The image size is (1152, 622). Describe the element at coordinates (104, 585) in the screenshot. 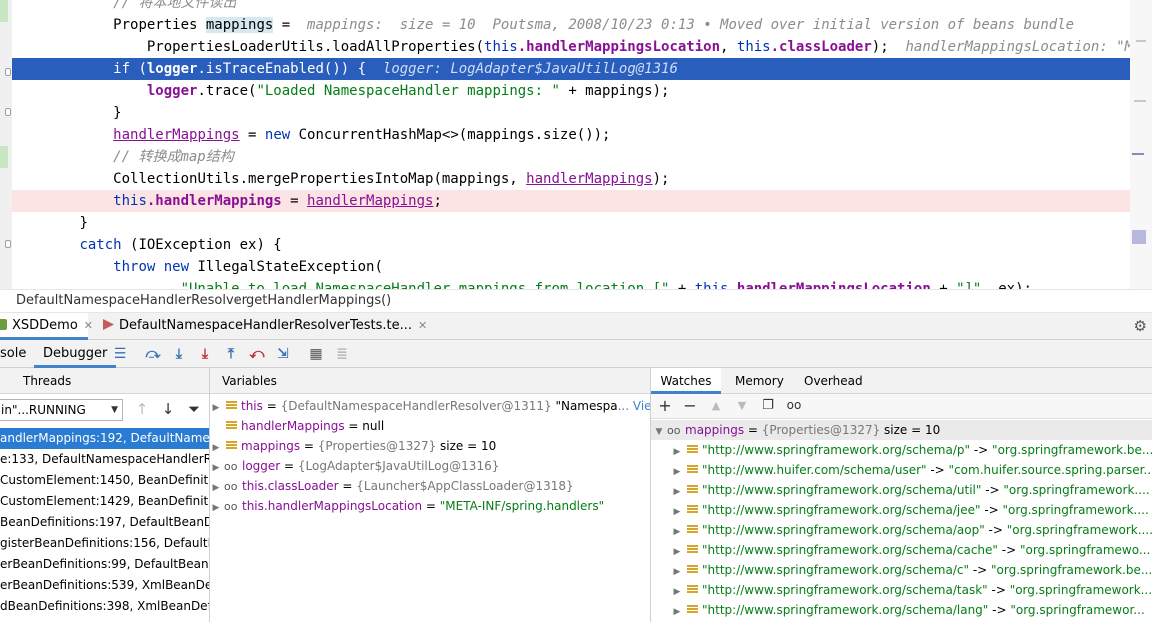

I see `stack-frame: erBeanDefinitions:539, XmlBeanDefin` at that location.